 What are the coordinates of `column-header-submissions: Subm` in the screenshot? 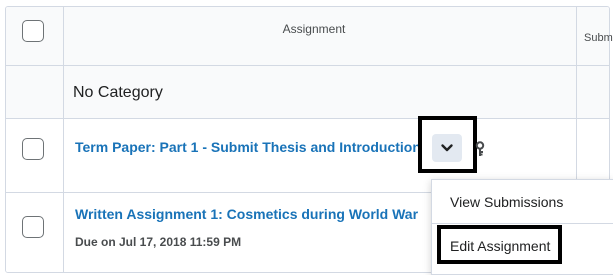 It's located at (598, 38).